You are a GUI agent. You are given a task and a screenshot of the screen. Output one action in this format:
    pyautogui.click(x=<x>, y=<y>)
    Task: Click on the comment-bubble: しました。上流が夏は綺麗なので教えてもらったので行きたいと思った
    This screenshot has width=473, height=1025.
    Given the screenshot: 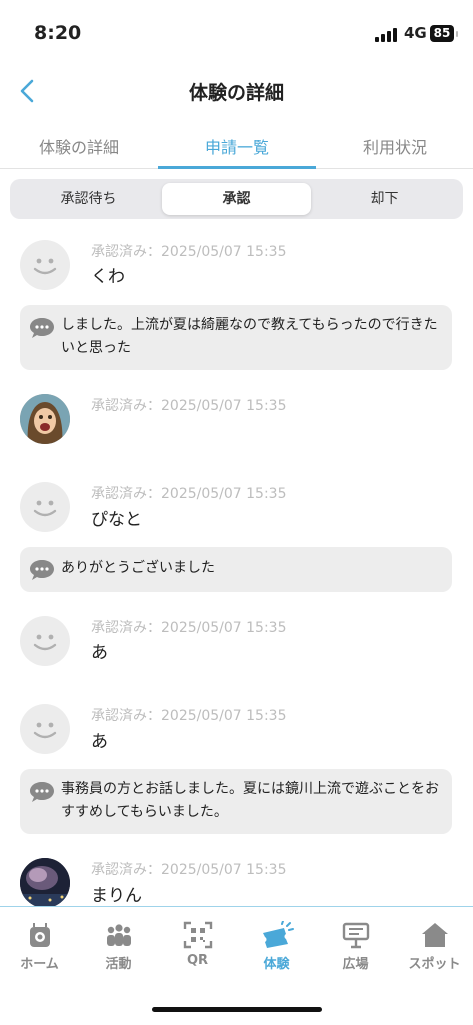 What is the action you would take?
    pyautogui.click(x=236, y=337)
    